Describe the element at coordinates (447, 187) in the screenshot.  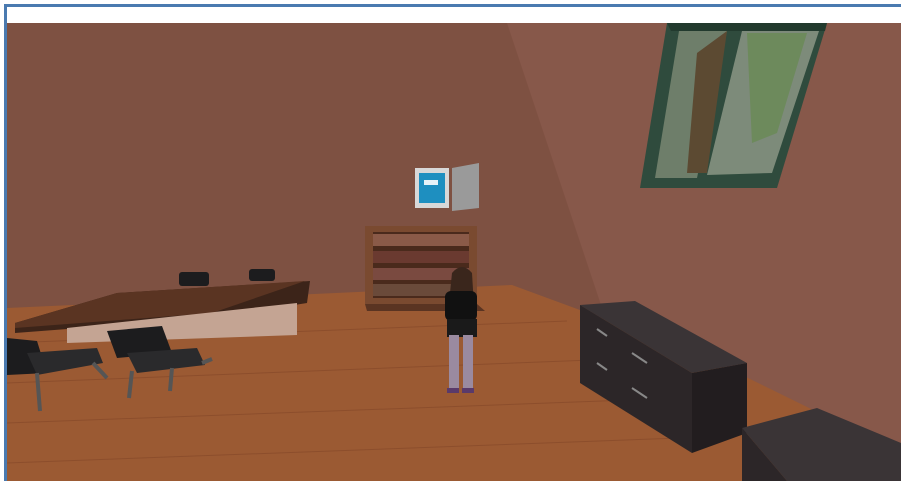
I see `wall-monitor` at that location.